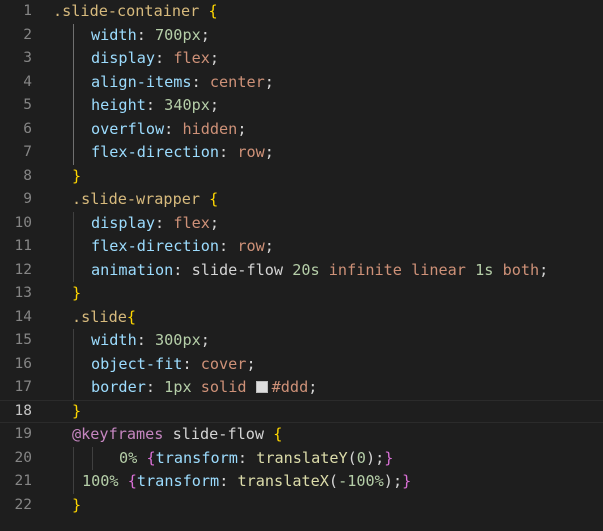  Describe the element at coordinates (301, 82) in the screenshot. I see `code-line: 4 align-items: center;` at that location.